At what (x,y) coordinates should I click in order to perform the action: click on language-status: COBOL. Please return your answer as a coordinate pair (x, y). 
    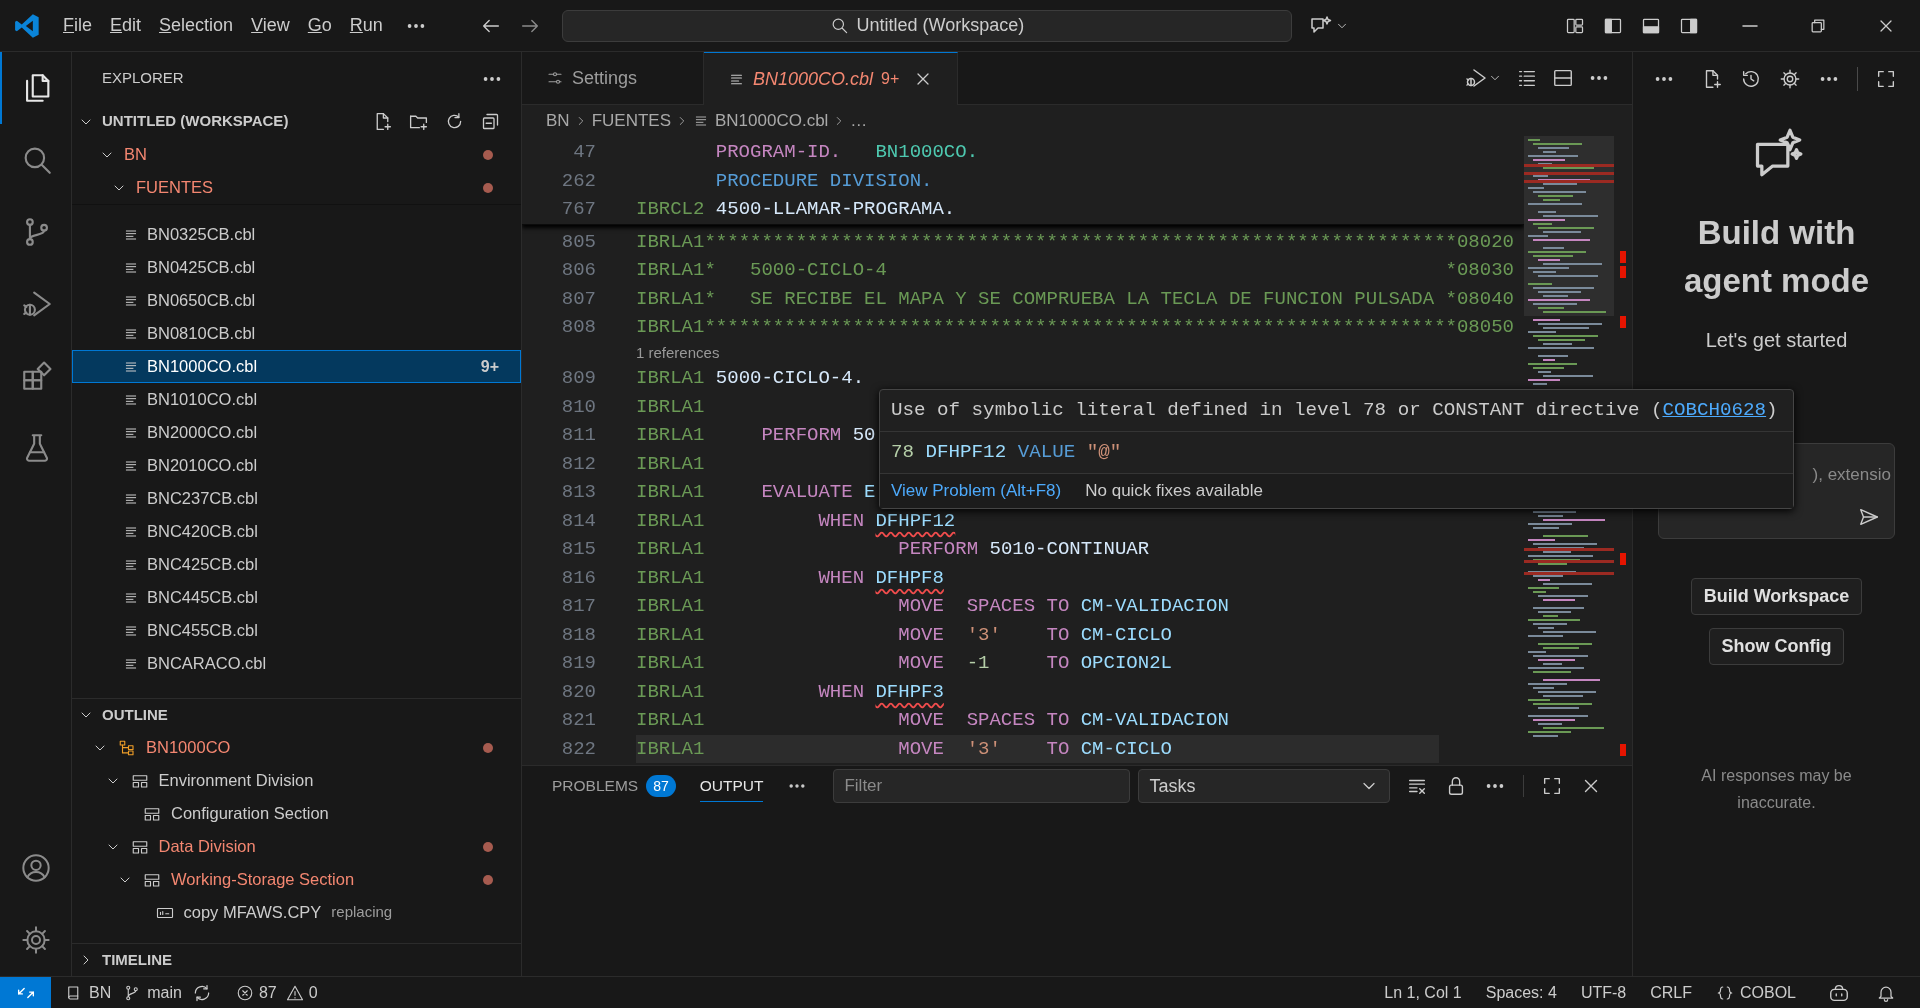
    Looking at the image, I should click on (1756, 992).